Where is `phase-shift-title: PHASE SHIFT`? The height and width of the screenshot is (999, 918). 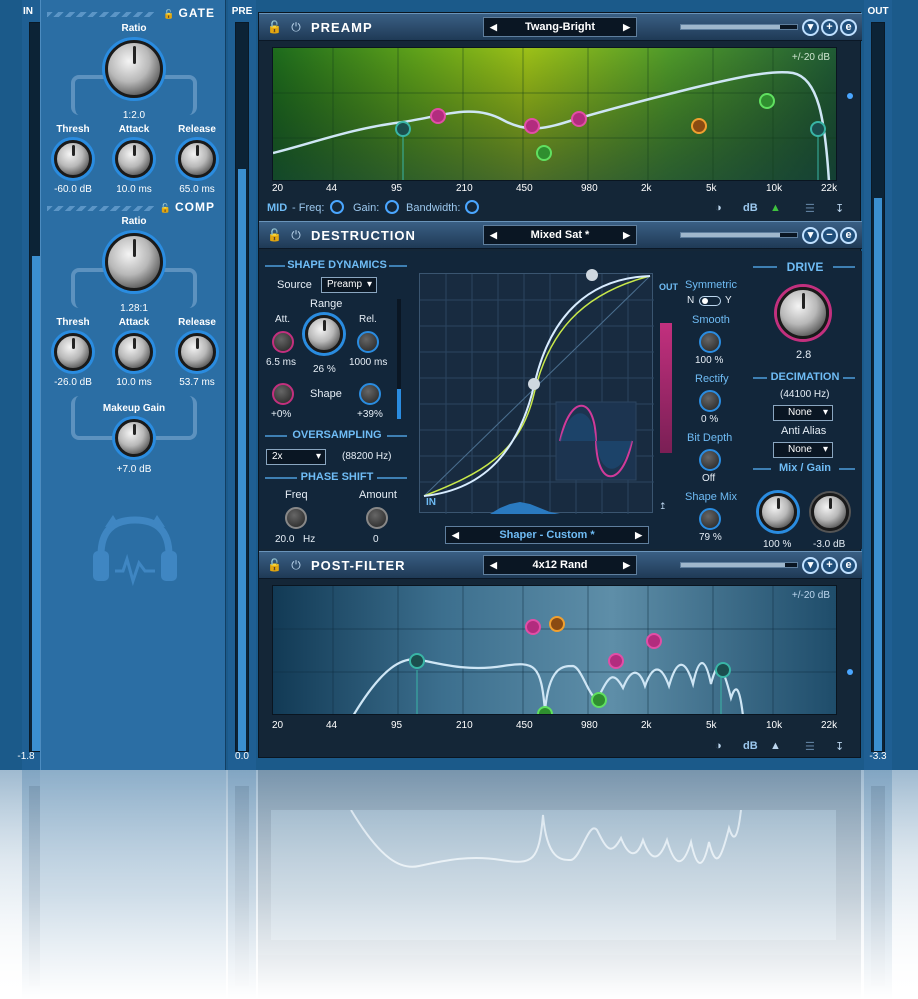
phase-shift-title: PHASE SHIFT is located at coordinates (337, 477).